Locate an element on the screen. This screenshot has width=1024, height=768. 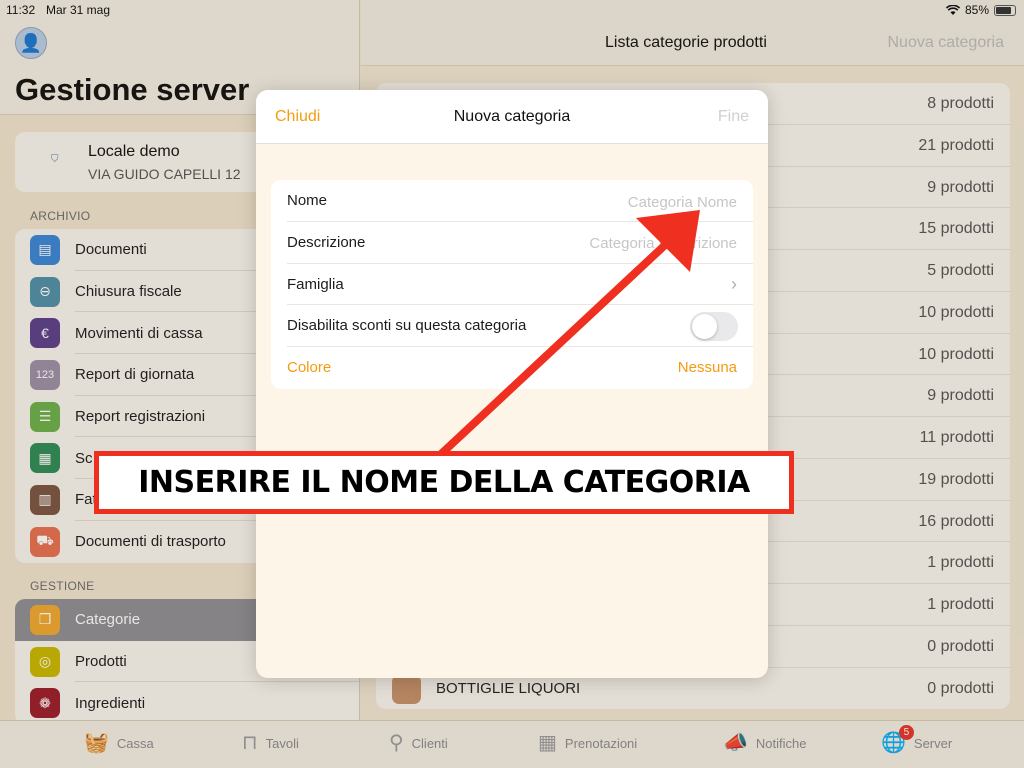
tab-clienti: ⚲ Clienti is located at coordinates (418, 743).